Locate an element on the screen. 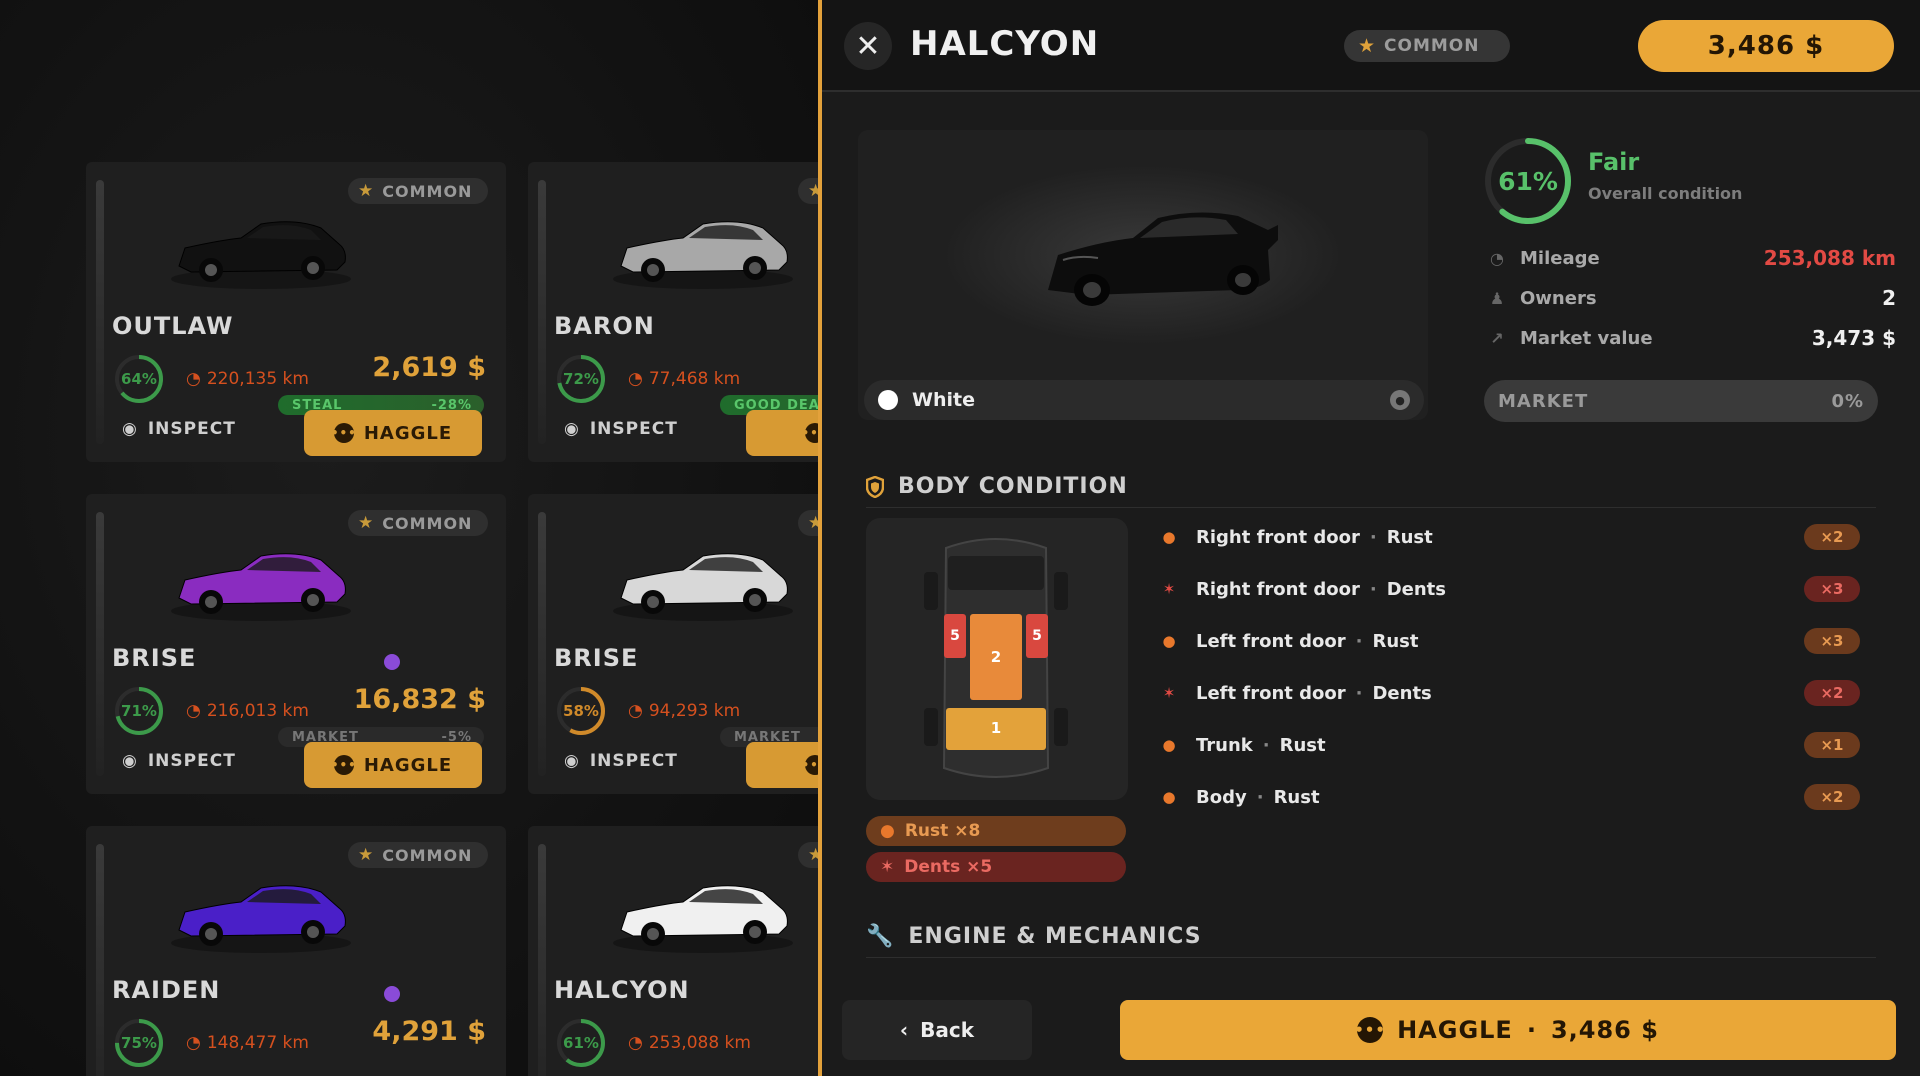 This screenshot has width=1920, height=1076. condition-percent: 61% is located at coordinates (581, 1043).